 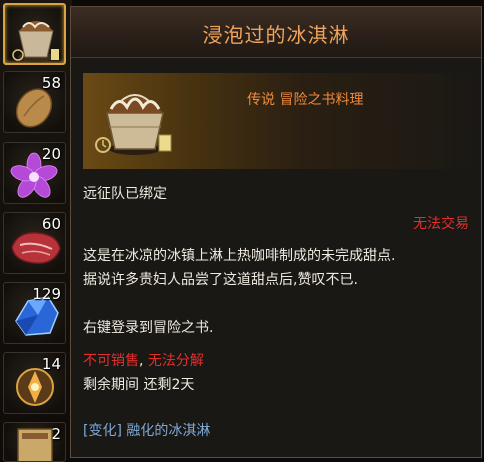 What do you see at coordinates (56, 434) in the screenshot?
I see `slot-count: 2` at bounding box center [56, 434].